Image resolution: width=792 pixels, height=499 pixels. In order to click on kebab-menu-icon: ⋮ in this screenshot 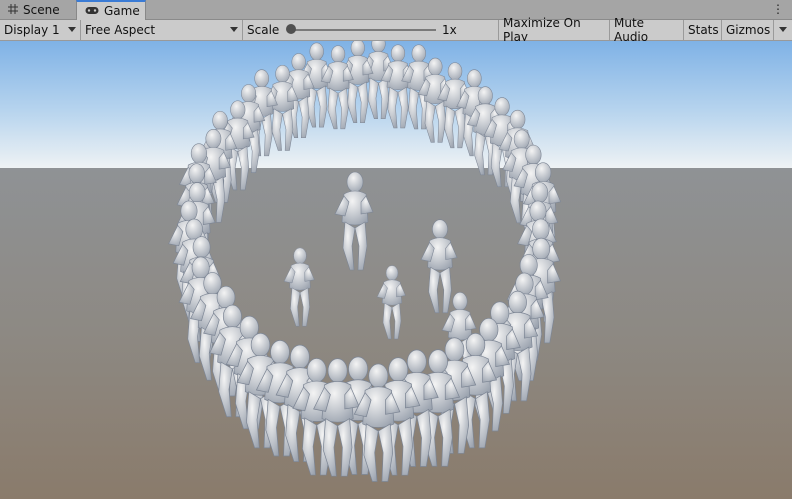, I will do `click(778, 9)`.